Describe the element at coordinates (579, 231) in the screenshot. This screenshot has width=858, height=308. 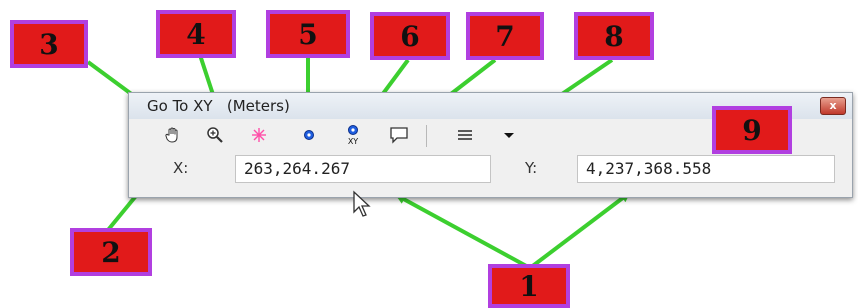
I see `arrow-1b` at that location.